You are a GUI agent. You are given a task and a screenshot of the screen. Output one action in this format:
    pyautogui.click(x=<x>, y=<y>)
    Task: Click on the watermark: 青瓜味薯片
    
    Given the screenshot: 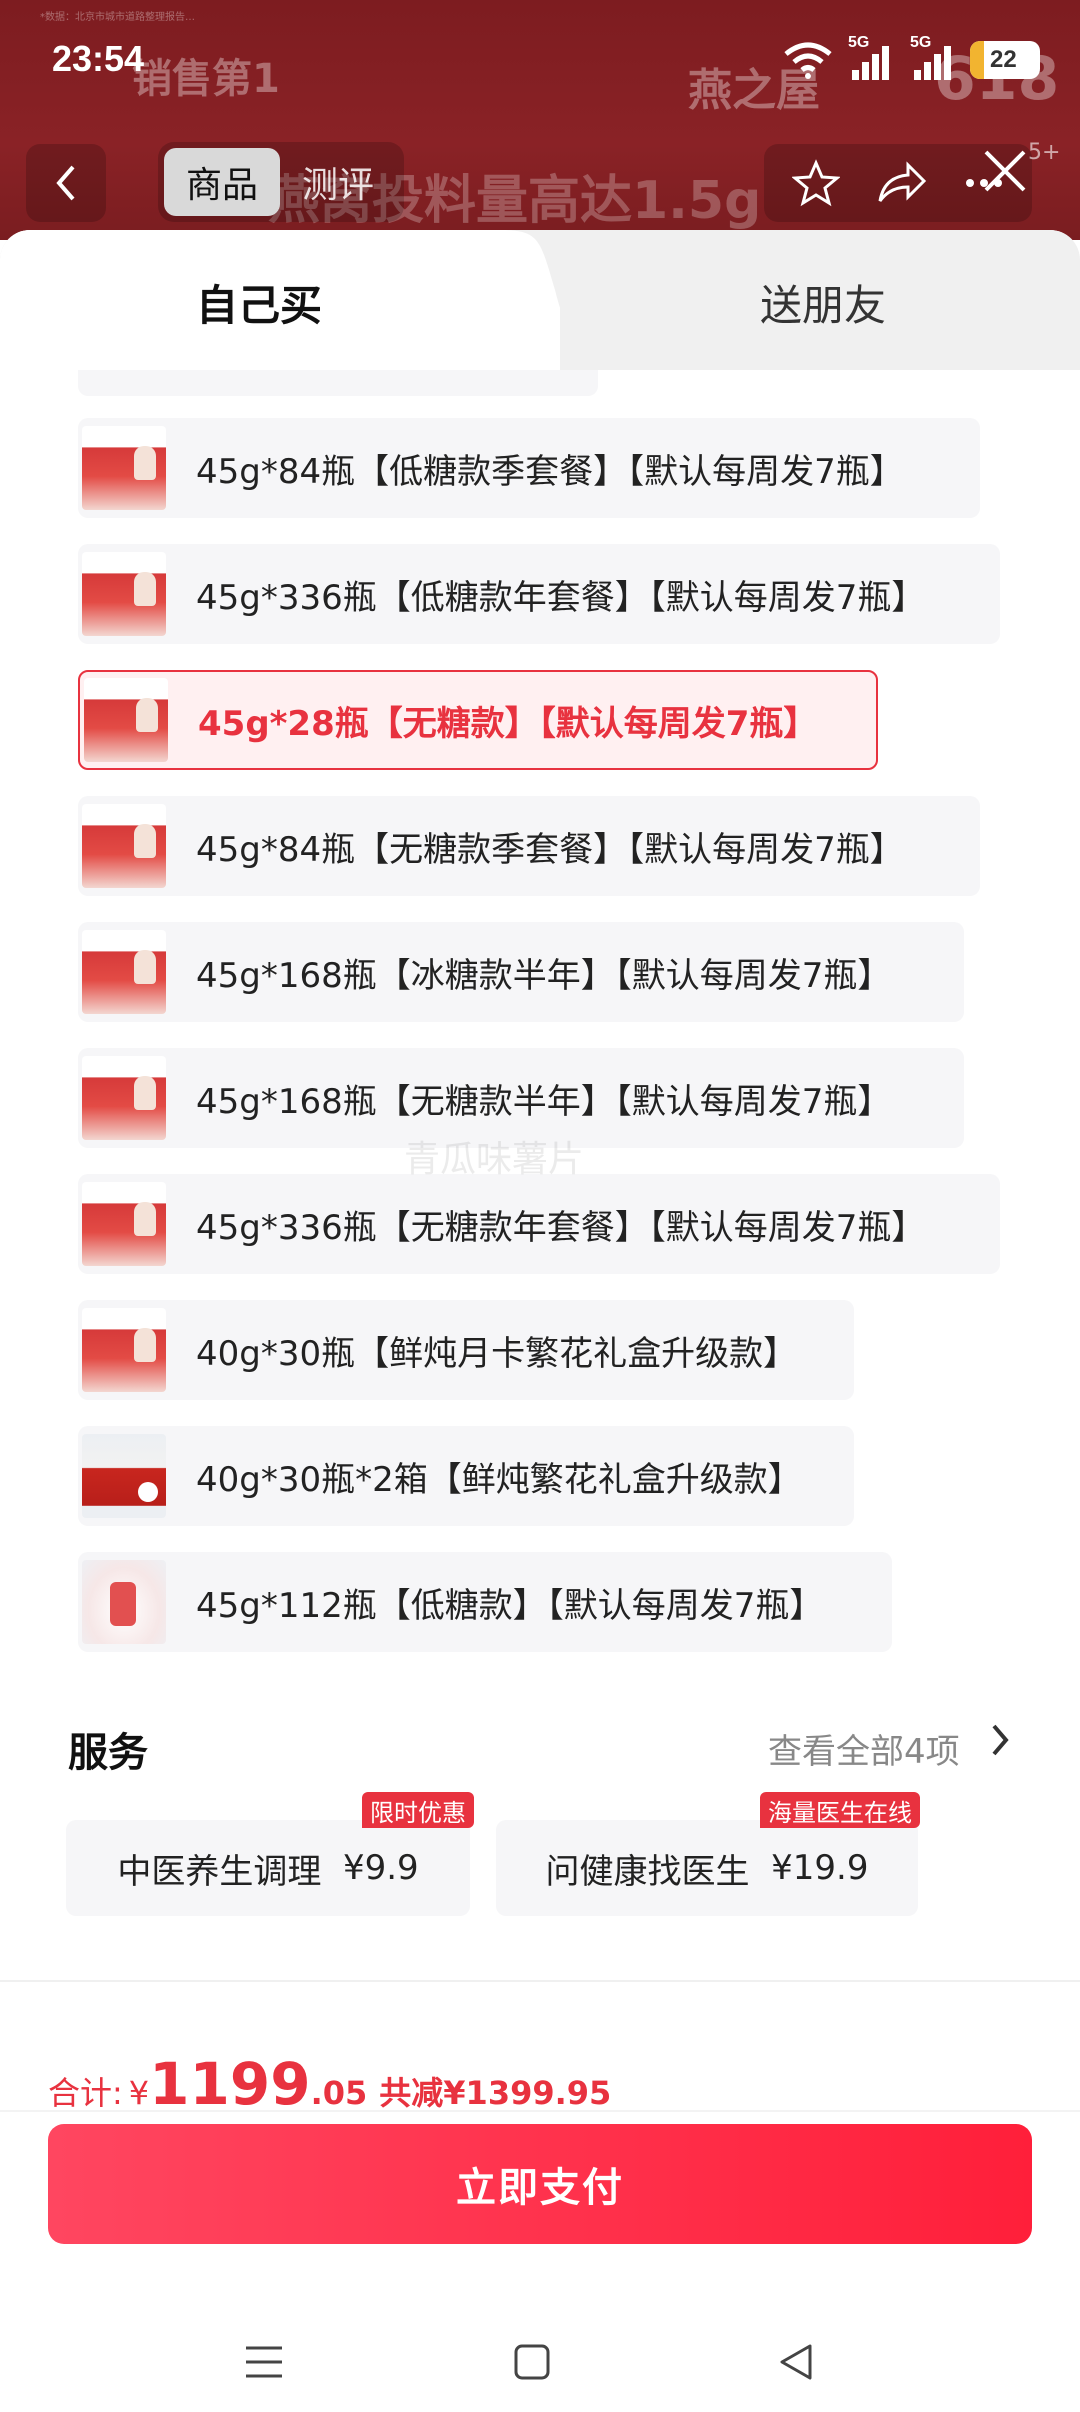 What is the action you would take?
    pyautogui.click(x=494, y=1159)
    